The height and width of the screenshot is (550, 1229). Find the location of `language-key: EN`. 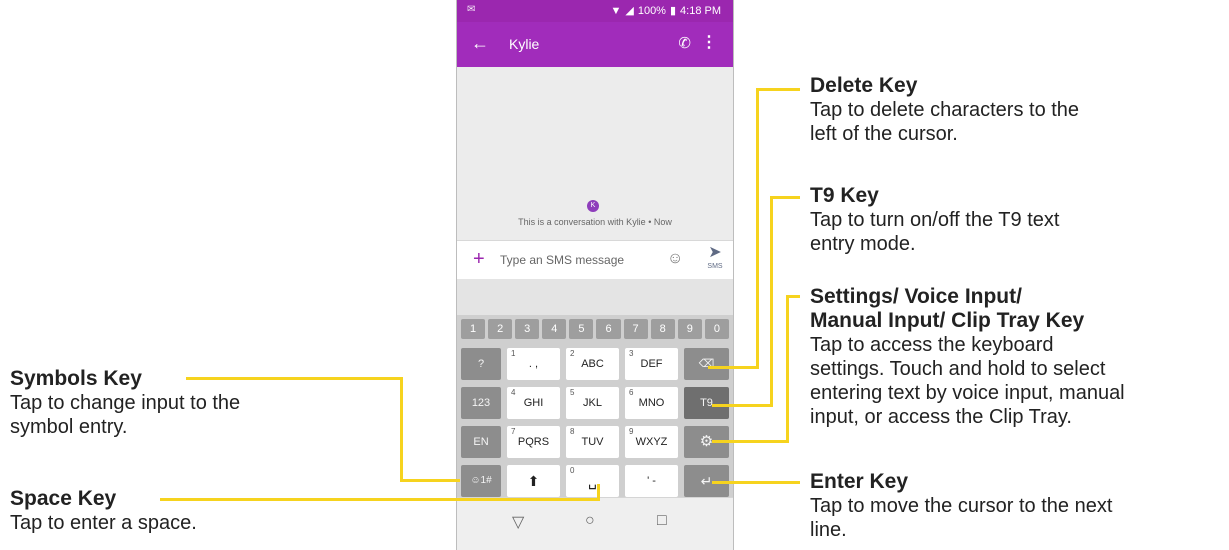

language-key: EN is located at coordinates (481, 442).